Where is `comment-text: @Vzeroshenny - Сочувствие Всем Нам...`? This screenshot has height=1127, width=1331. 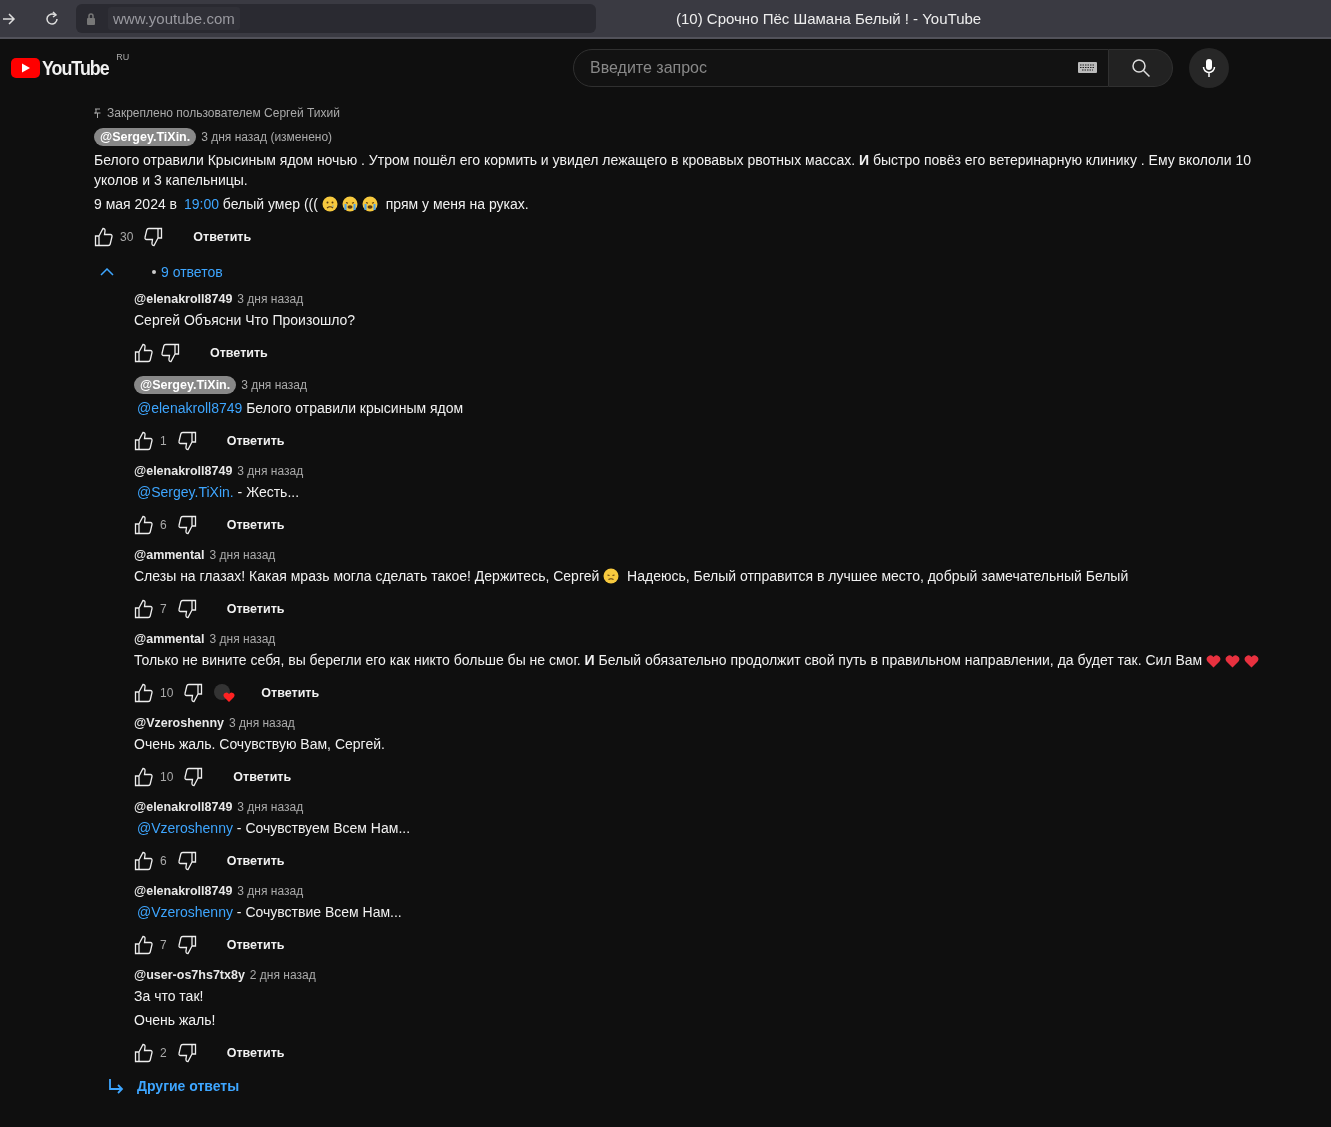
comment-text: @Vzeroshenny - Сочувствие Всем Нам... is located at coordinates (269, 912).